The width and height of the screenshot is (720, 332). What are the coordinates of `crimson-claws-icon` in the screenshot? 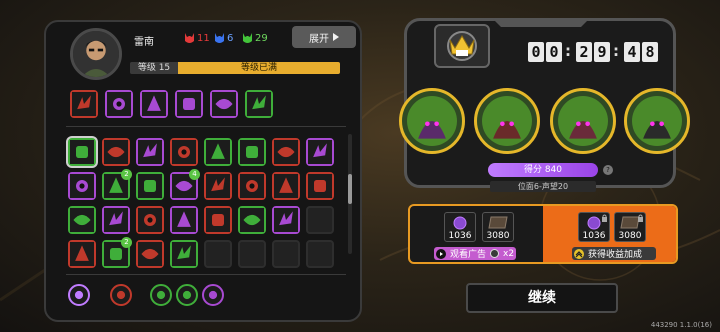 It's located at (286, 186).